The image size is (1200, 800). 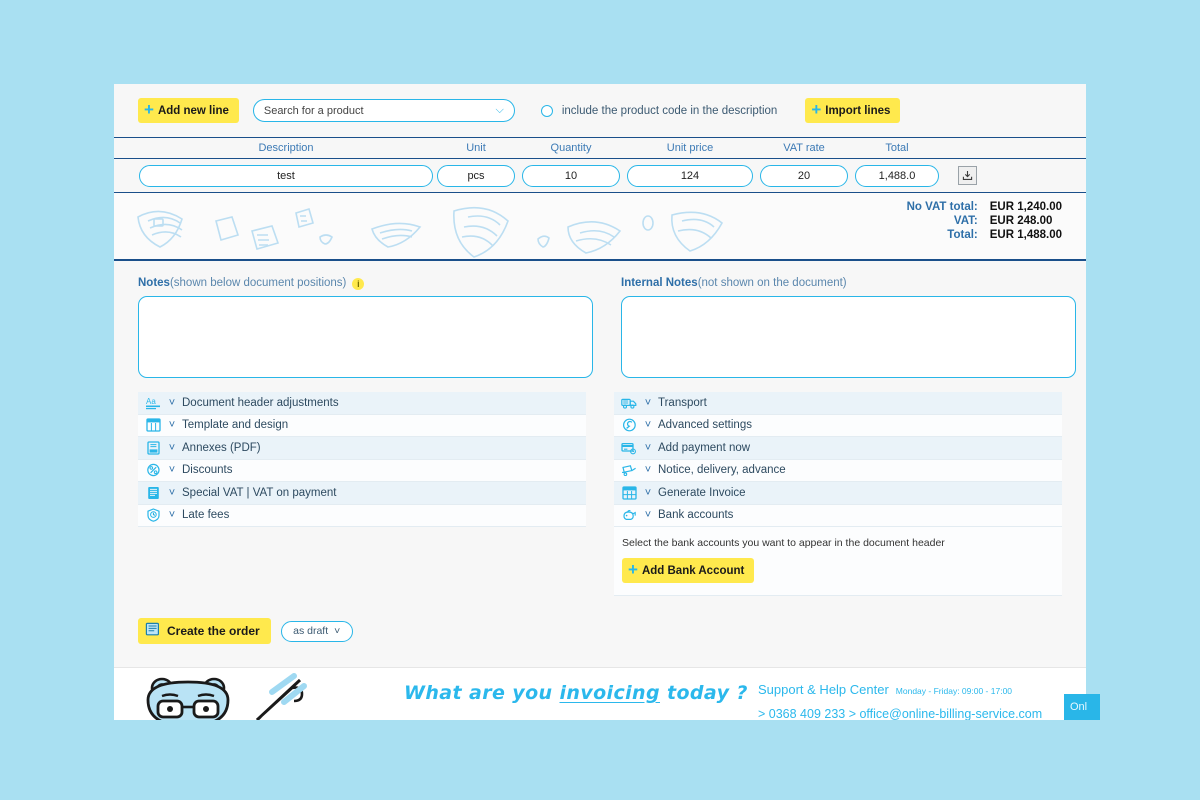 What do you see at coordinates (362, 403) in the screenshot?
I see `accordion-item-document-header-adjustments: Aa ˅ Document header adjustments` at bounding box center [362, 403].